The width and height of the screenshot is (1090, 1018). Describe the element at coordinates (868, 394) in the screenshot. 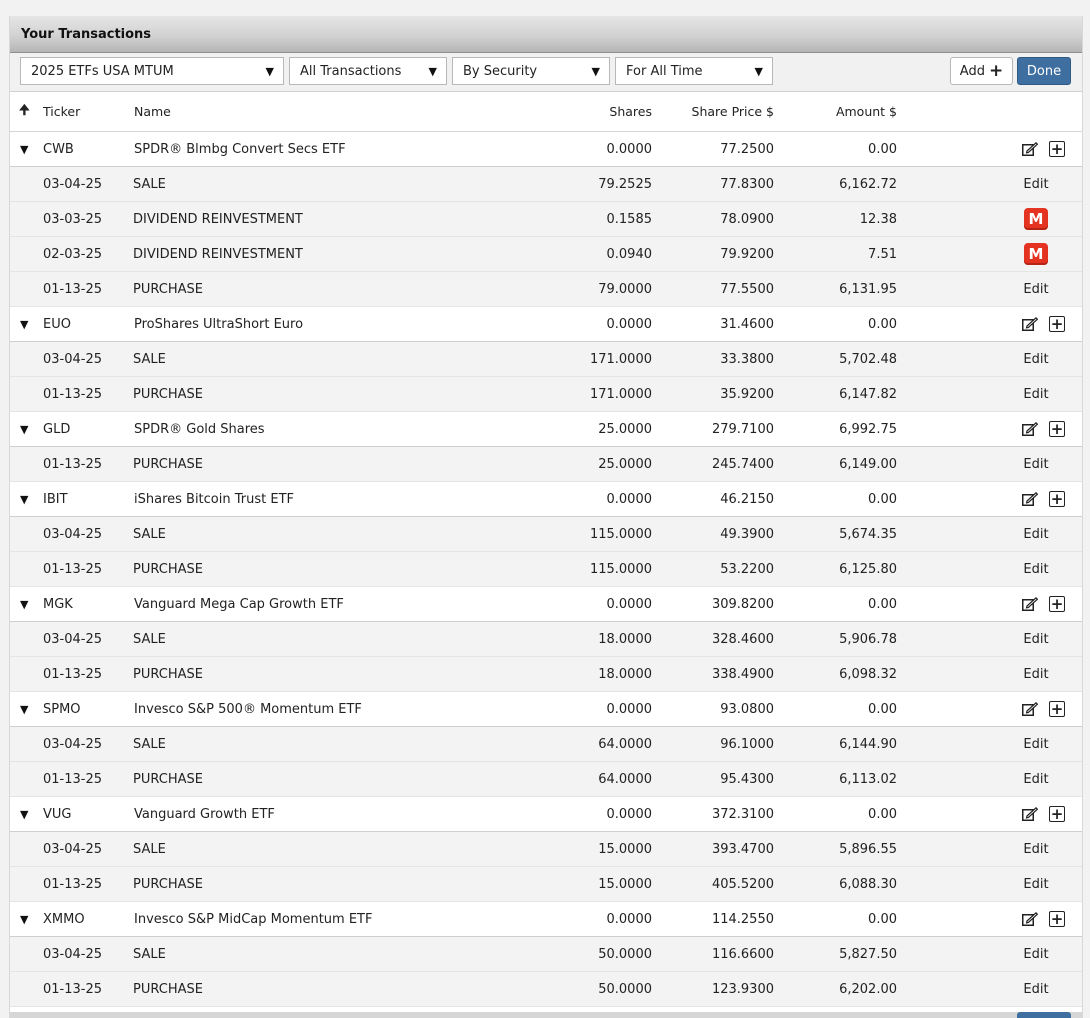

I see `transaction-amount: 6,147.82` at that location.